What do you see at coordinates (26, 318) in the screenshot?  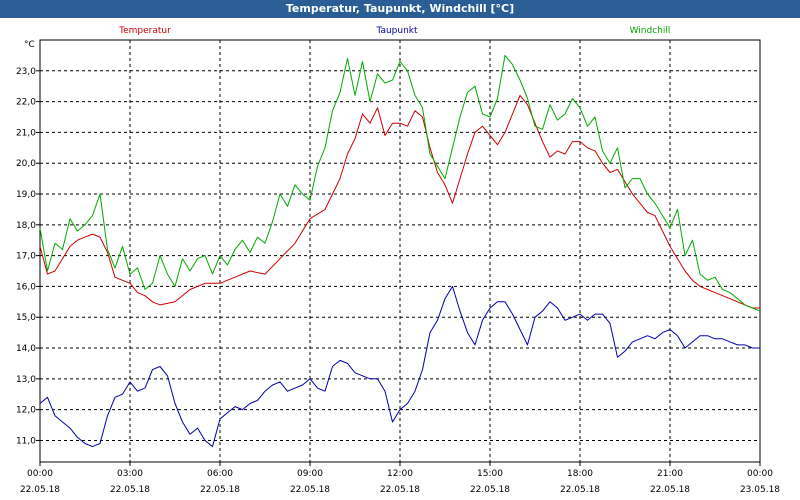 I see `y-tick-label: 15,0` at bounding box center [26, 318].